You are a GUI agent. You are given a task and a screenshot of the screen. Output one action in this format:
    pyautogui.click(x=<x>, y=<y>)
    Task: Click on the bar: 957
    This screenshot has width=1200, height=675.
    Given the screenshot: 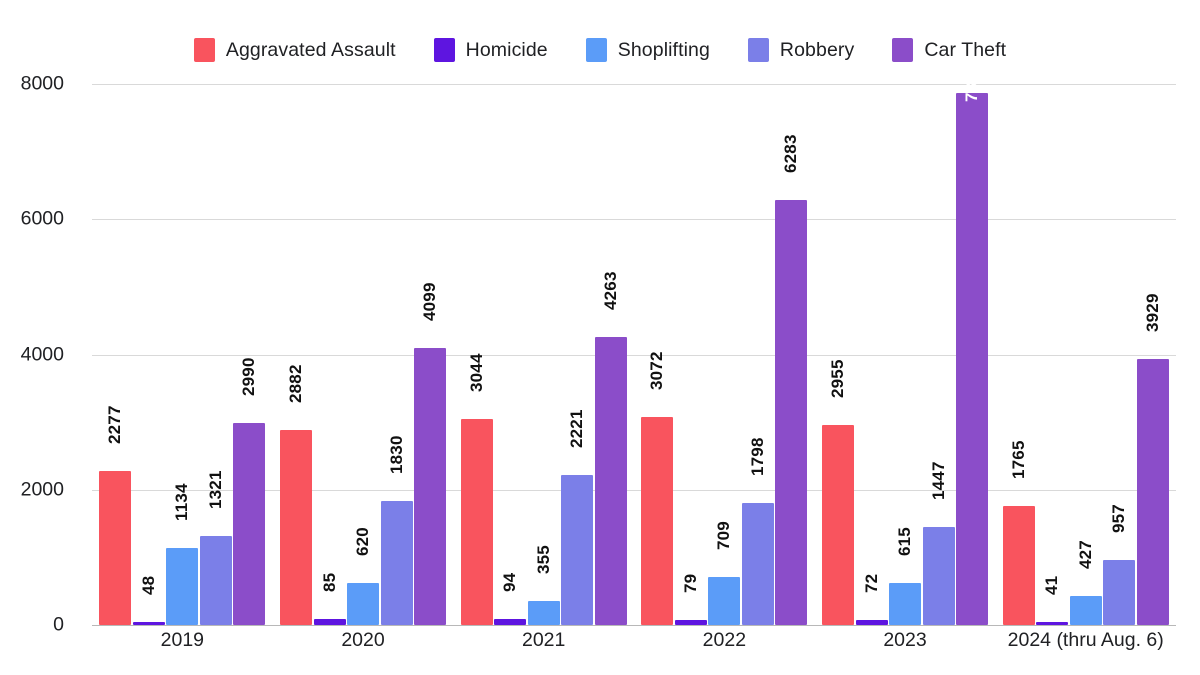 What is the action you would take?
    pyautogui.click(x=1119, y=564)
    